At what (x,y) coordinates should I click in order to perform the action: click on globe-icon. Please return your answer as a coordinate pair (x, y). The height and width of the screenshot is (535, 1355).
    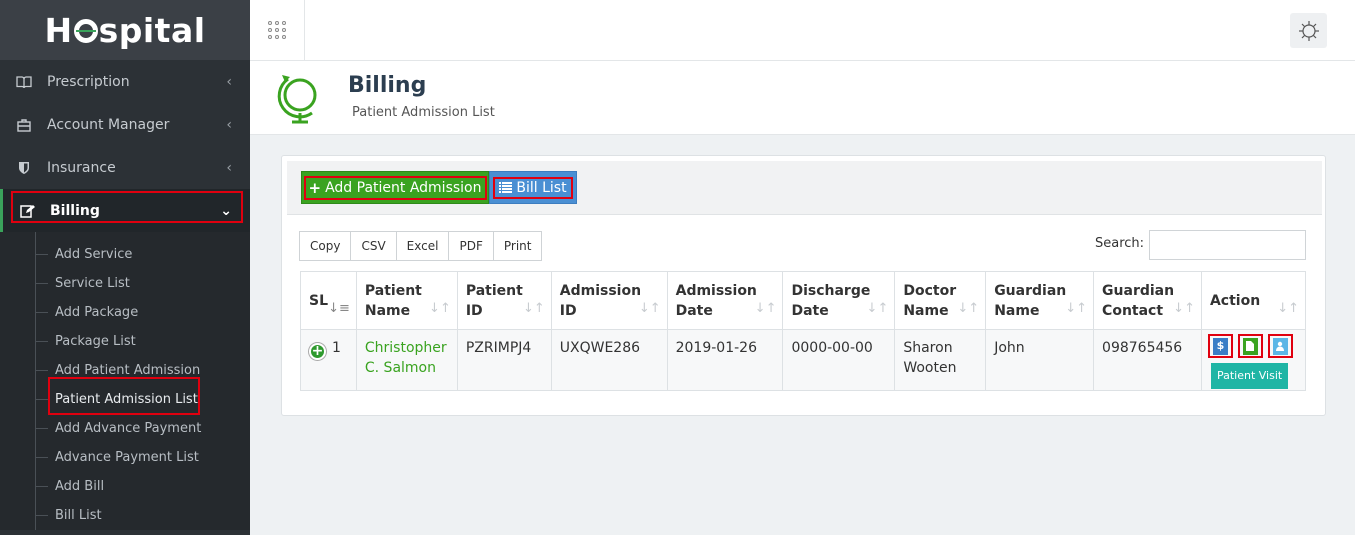
    Looking at the image, I should click on (297, 99).